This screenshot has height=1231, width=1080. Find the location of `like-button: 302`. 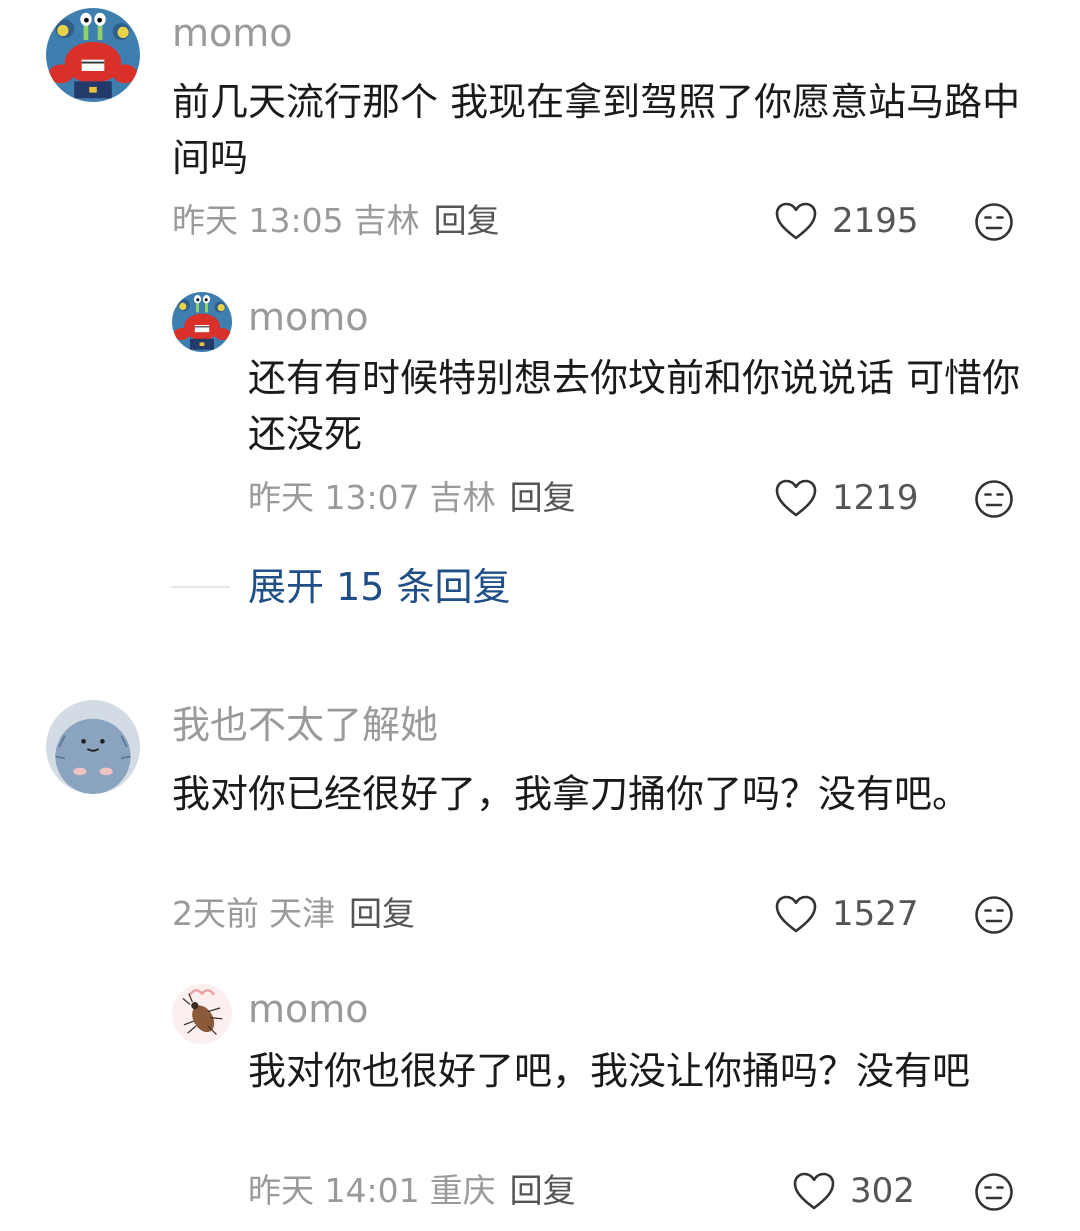

like-button: 302 is located at coordinates (853, 1191).